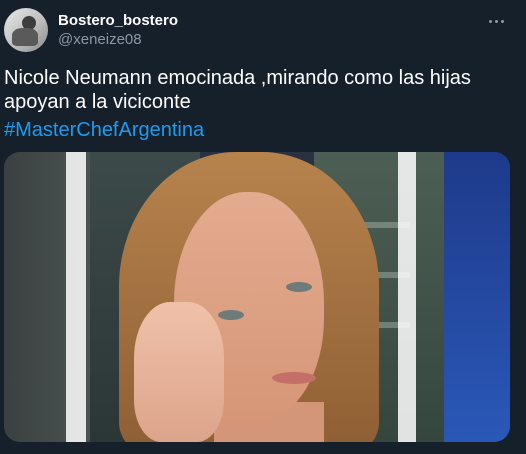 This screenshot has height=454, width=526. Describe the element at coordinates (118, 21) in the screenshot. I see `author-display-name: Bostero_bostero` at that location.